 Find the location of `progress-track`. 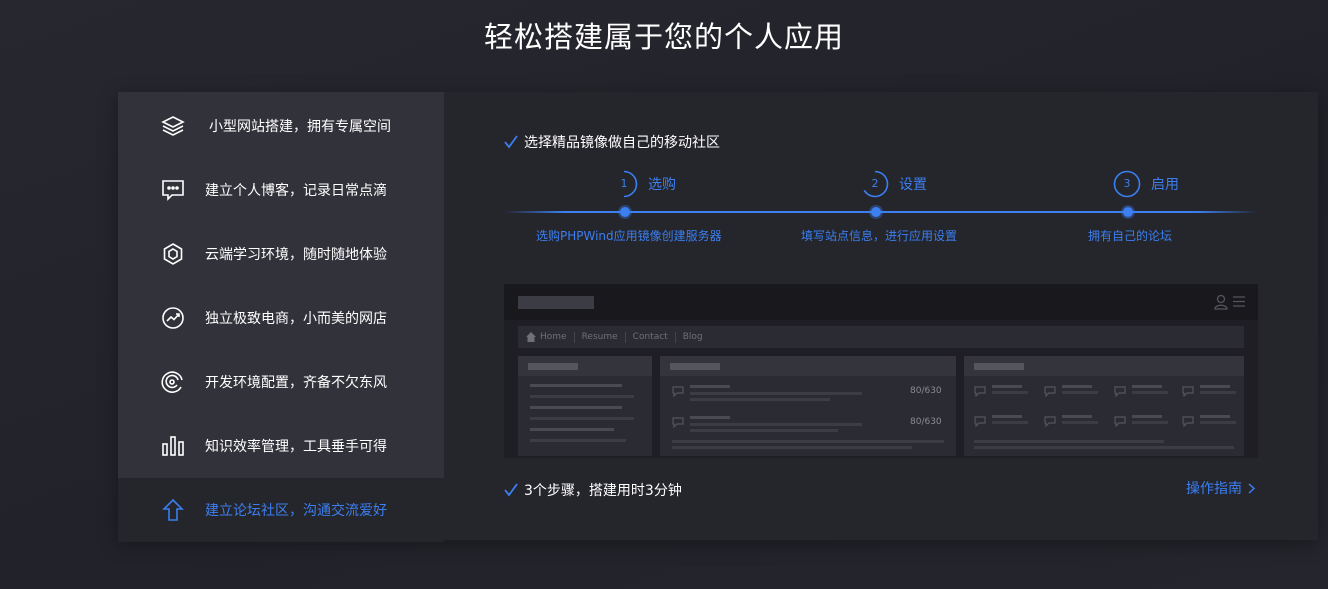

progress-track is located at coordinates (881, 212).